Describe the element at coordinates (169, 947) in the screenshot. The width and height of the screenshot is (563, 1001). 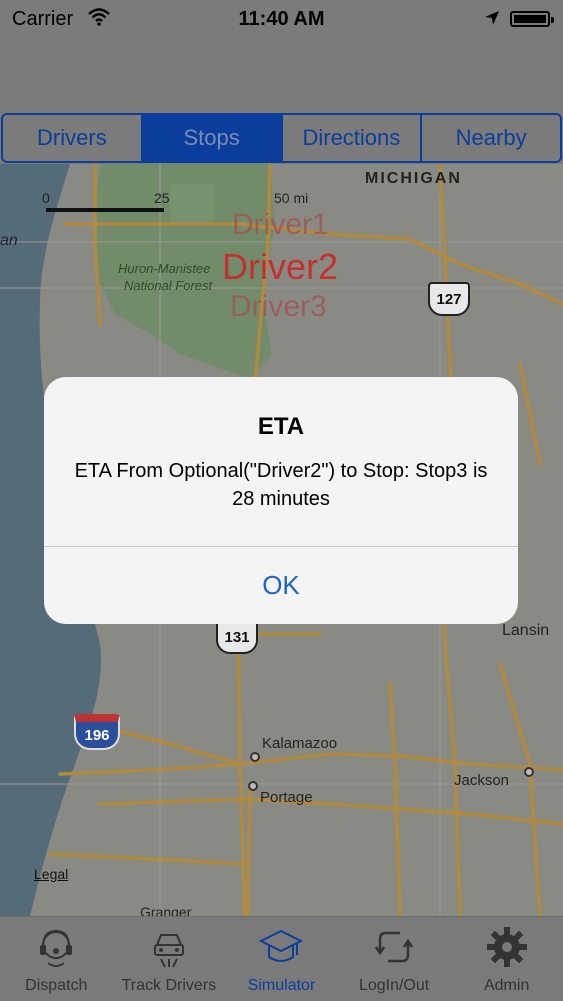
I see `car-icon` at that location.